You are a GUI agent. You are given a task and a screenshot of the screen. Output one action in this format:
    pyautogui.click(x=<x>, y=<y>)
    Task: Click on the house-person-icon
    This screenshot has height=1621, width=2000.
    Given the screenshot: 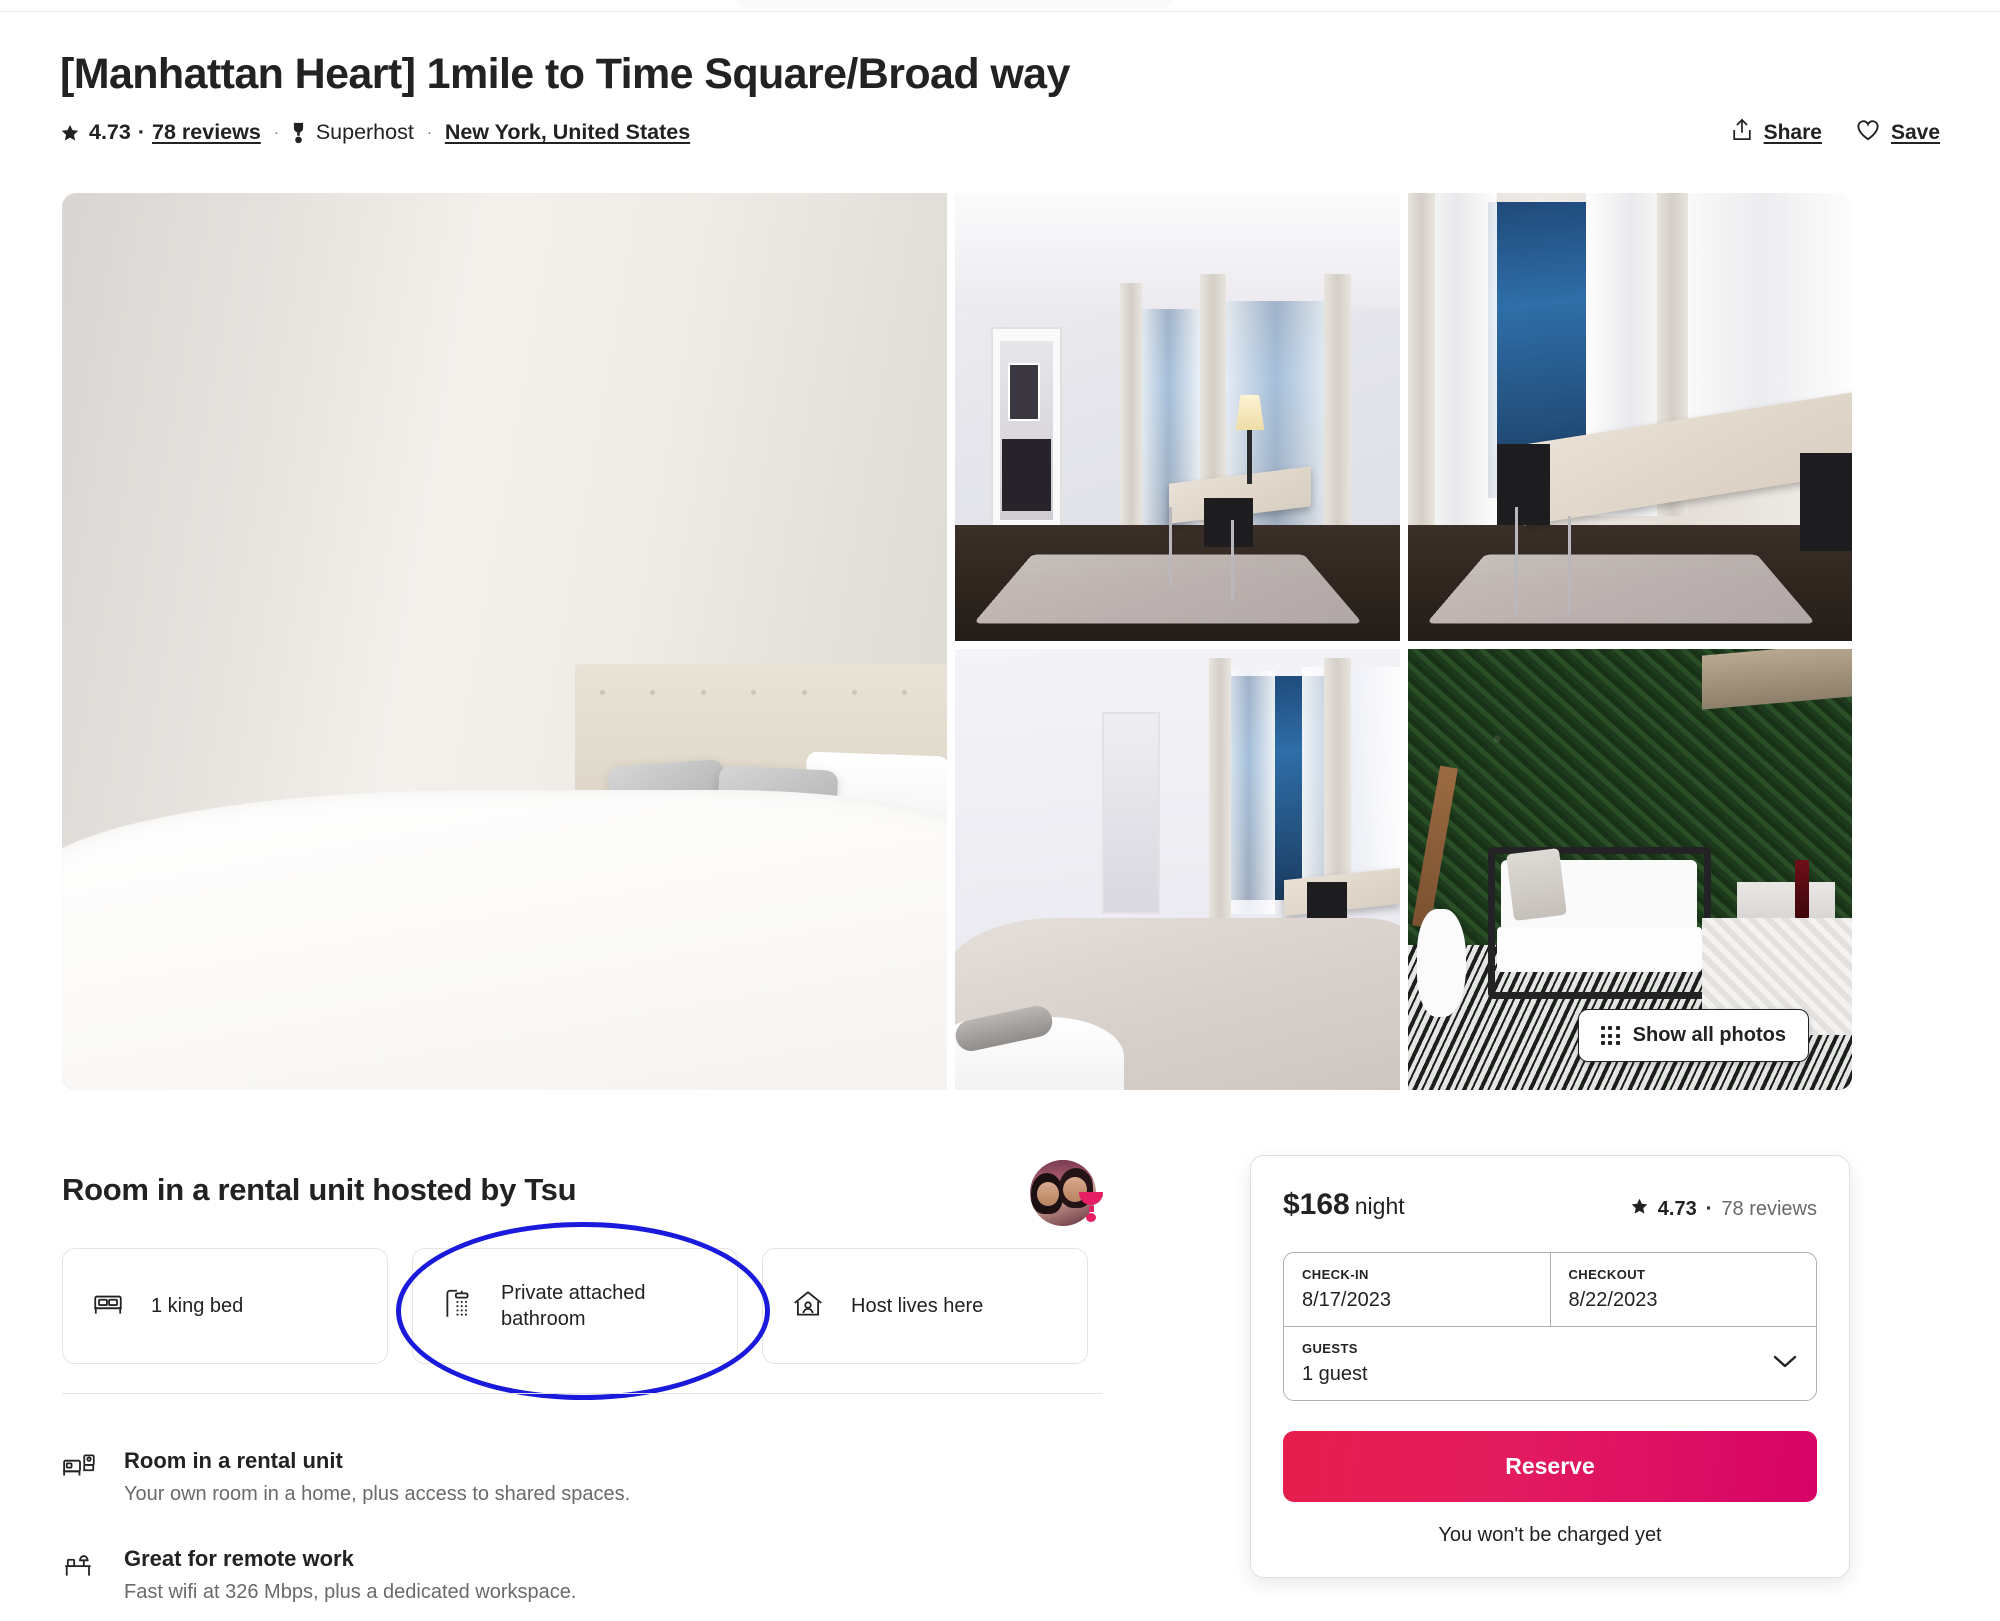 What is the action you would take?
    pyautogui.click(x=808, y=1306)
    